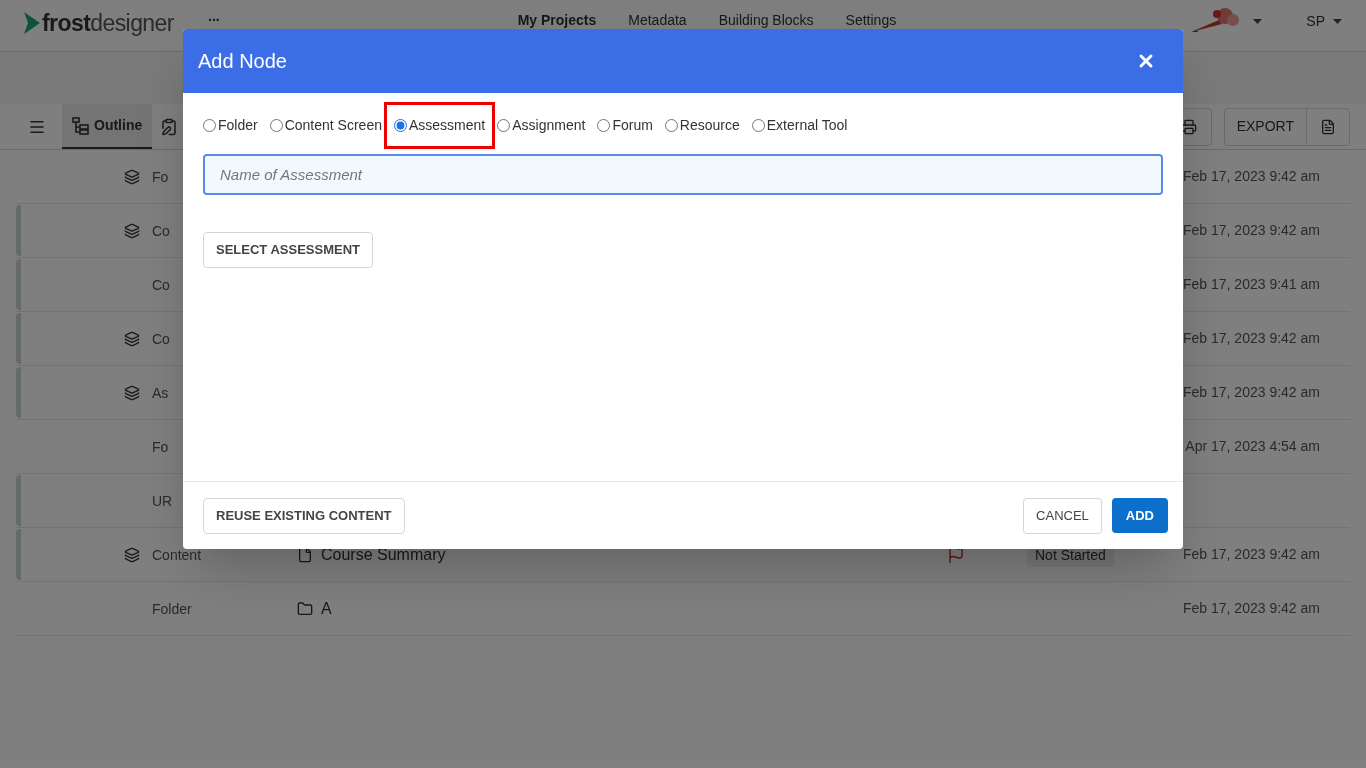 The image size is (1366, 768). What do you see at coordinates (544, 125) in the screenshot?
I see `type-radio: Assignment` at bounding box center [544, 125].